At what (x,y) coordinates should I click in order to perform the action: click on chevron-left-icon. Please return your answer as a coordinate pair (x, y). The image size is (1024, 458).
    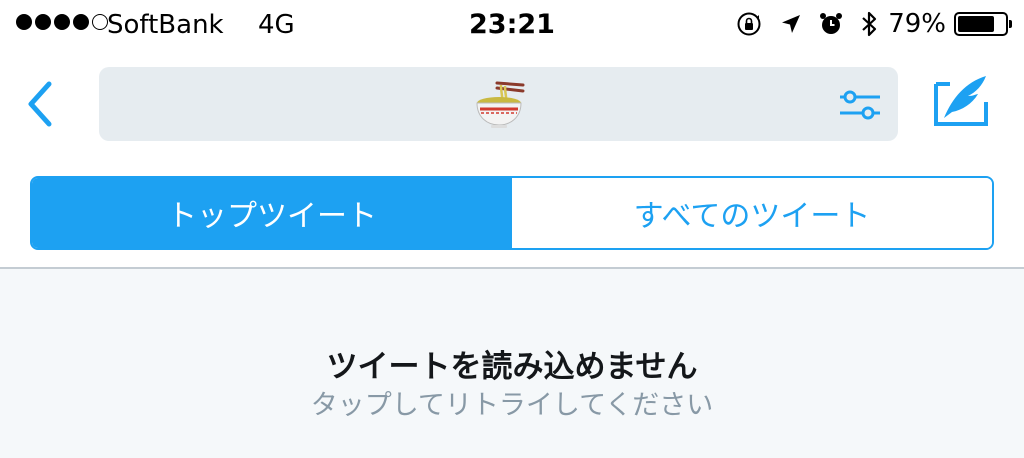
    Looking at the image, I should click on (40, 104).